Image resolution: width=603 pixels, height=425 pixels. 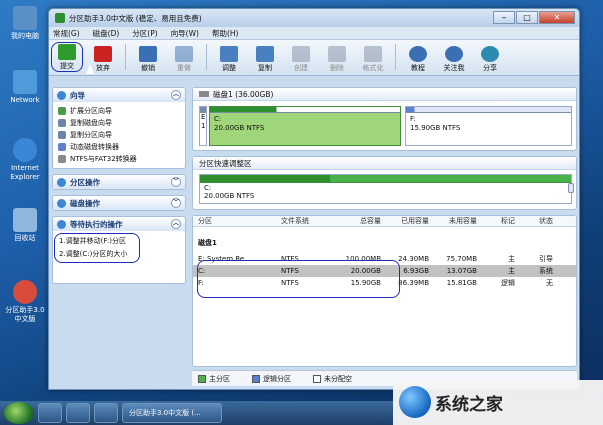 I want to click on partition-assistant-icon, so click(x=25, y=292).